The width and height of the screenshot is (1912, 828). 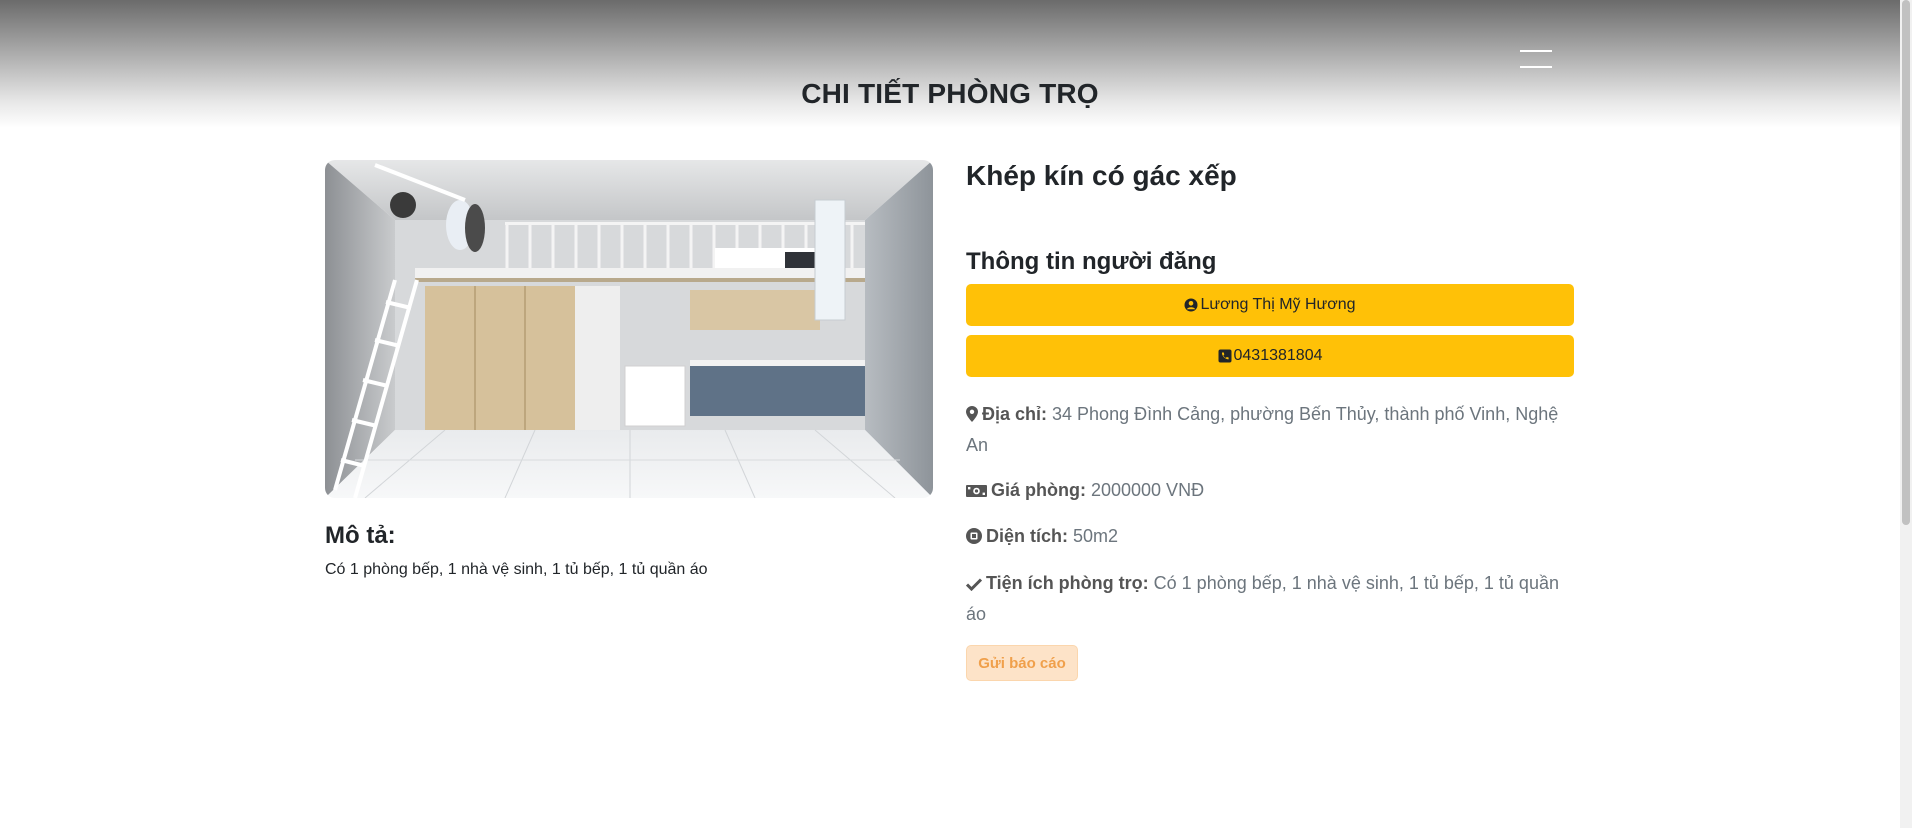 What do you see at coordinates (1038, 490) in the screenshot?
I see `price-label: Giá phòng:` at bounding box center [1038, 490].